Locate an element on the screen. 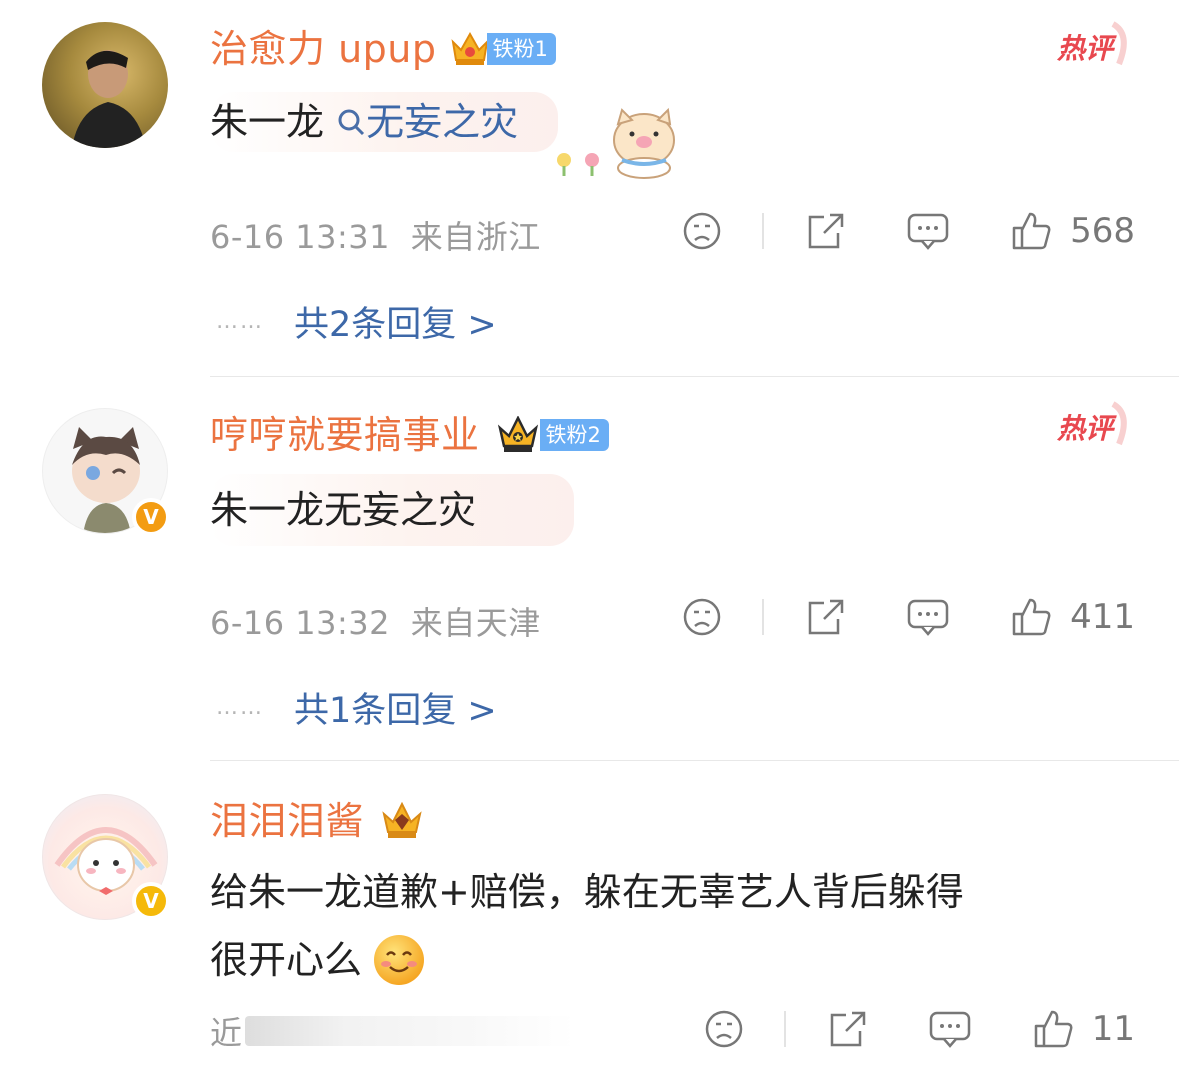 The width and height of the screenshot is (1179, 1078). username: 治愈力 upup is located at coordinates (323, 49).